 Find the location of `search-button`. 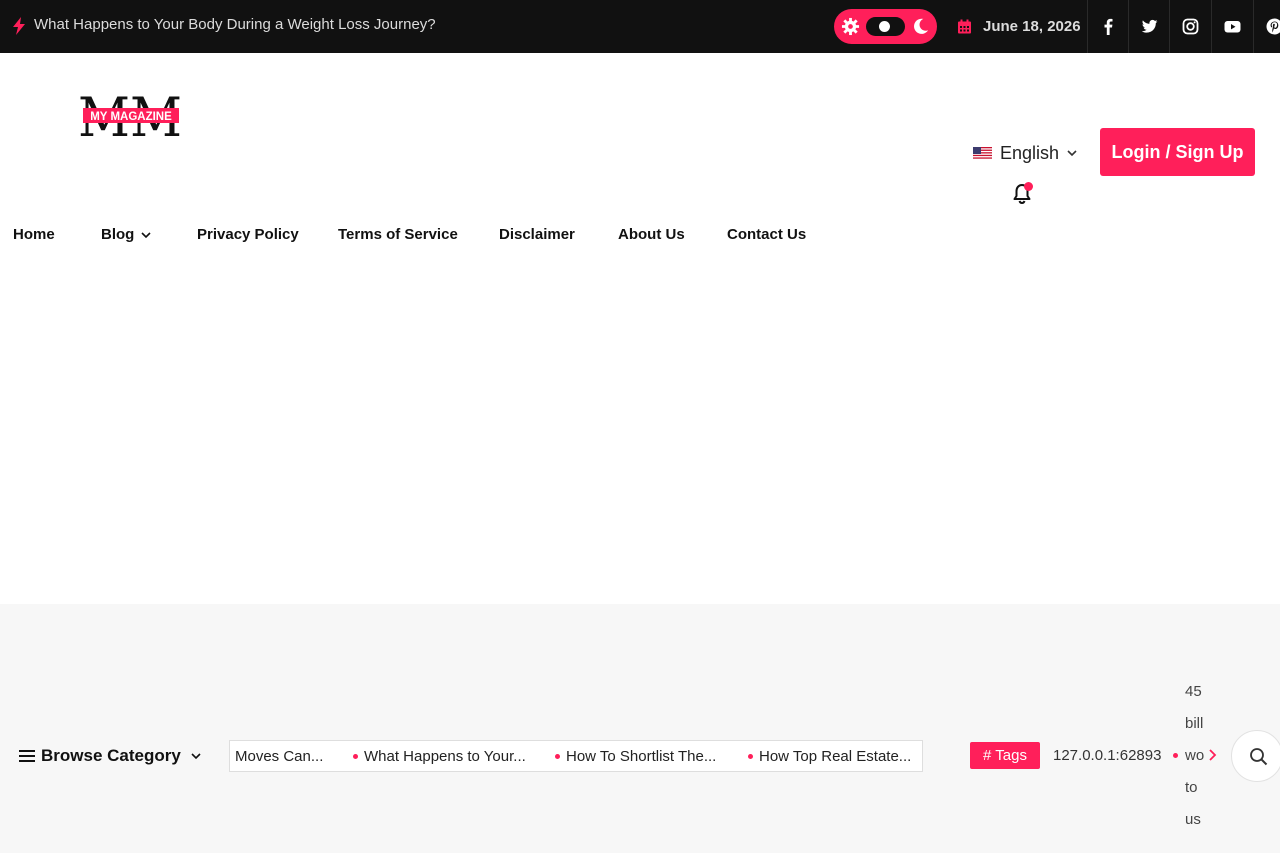

search-button is located at coordinates (1255, 756).